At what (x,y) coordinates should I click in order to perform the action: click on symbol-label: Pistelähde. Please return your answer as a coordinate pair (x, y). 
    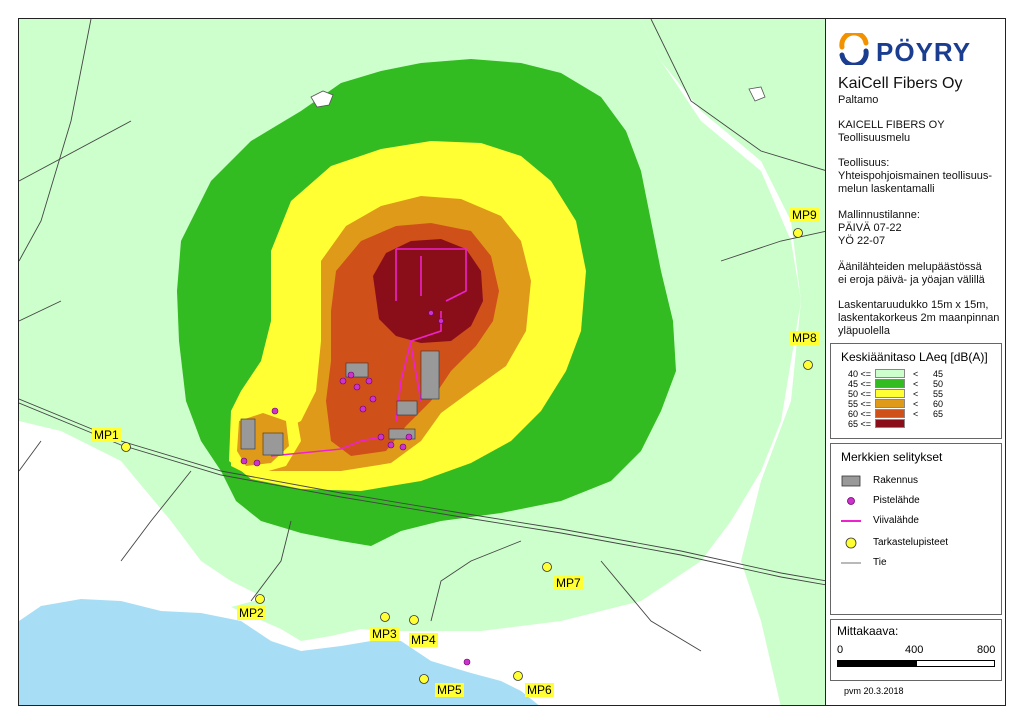
    Looking at the image, I should click on (896, 500).